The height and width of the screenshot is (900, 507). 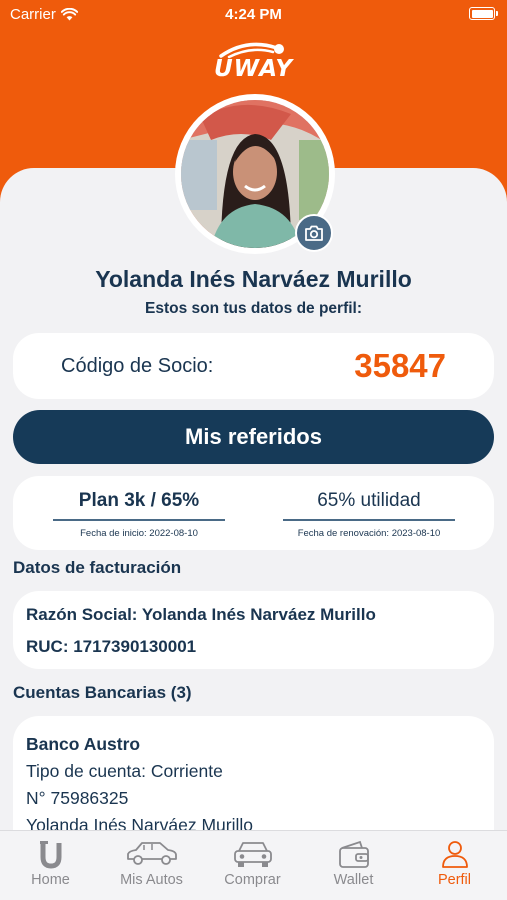 I want to click on tab-wallet: Wallet, so click(x=353, y=865).